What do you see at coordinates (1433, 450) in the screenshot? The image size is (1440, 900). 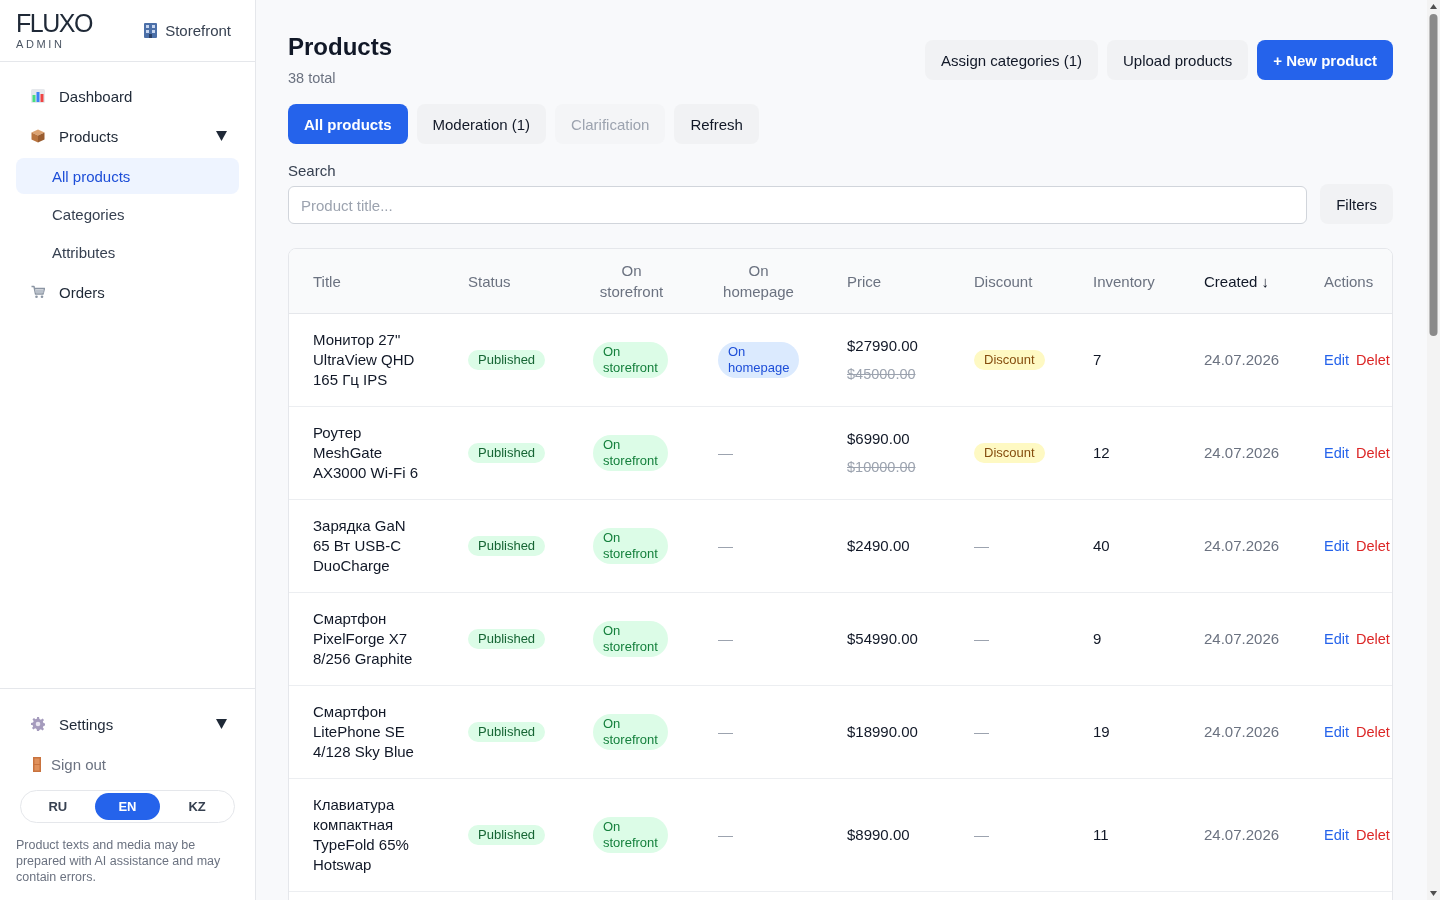 I see `scrollbar` at bounding box center [1433, 450].